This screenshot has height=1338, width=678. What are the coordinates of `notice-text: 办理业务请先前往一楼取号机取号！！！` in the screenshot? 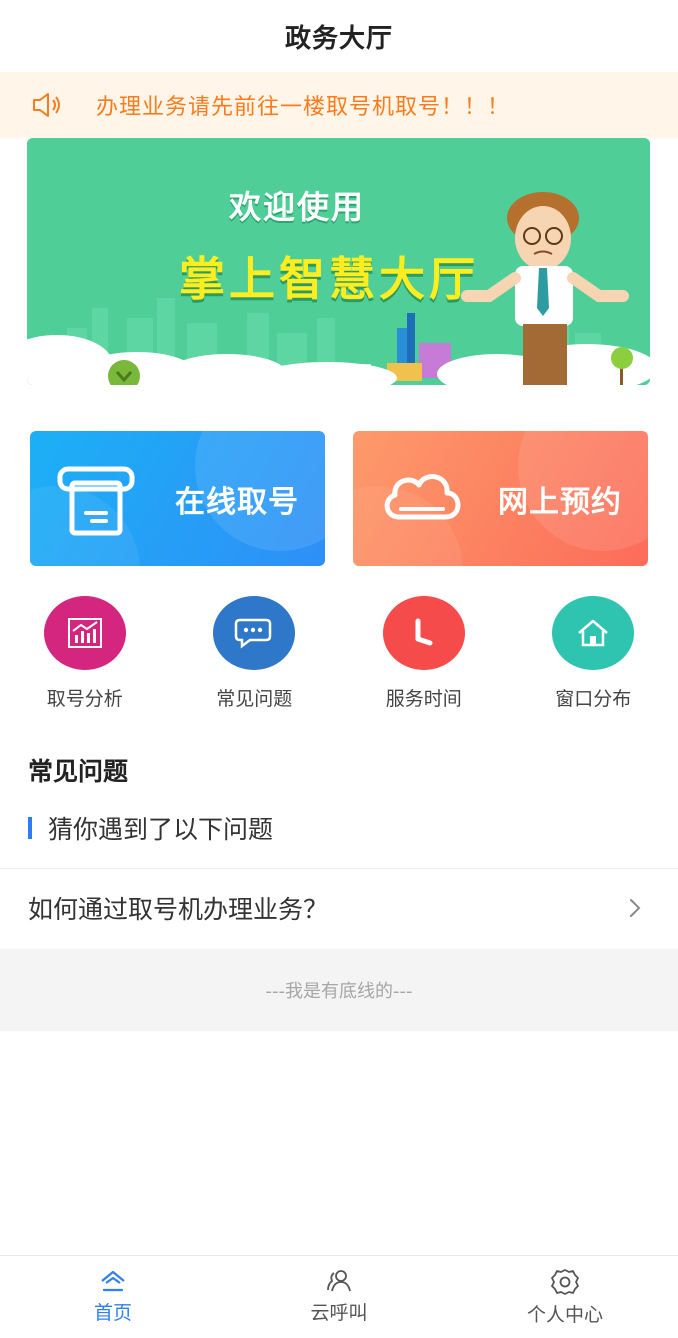 It's located at (303, 107).